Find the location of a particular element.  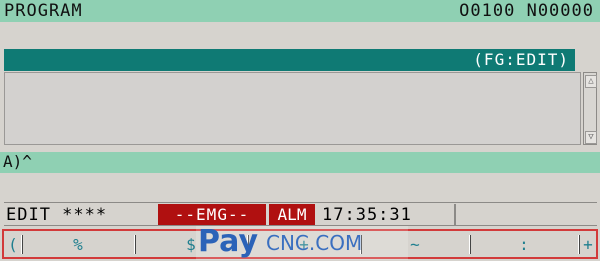

softkey-right-arrow: + is located at coordinates (588, 244).